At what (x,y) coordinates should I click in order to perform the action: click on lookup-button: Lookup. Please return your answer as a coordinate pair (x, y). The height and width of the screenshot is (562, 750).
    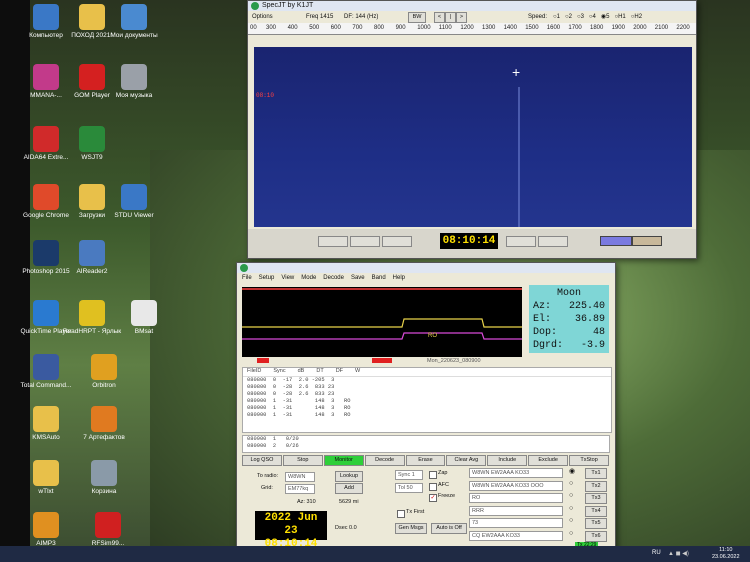
    Looking at the image, I should click on (349, 476).